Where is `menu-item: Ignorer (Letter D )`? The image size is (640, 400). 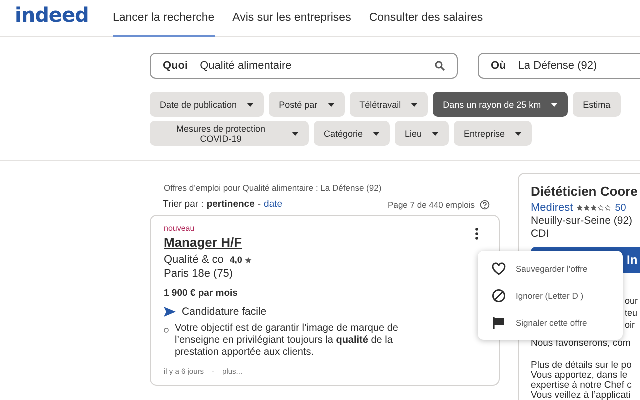 menu-item: Ignorer (Letter D ) is located at coordinates (550, 295).